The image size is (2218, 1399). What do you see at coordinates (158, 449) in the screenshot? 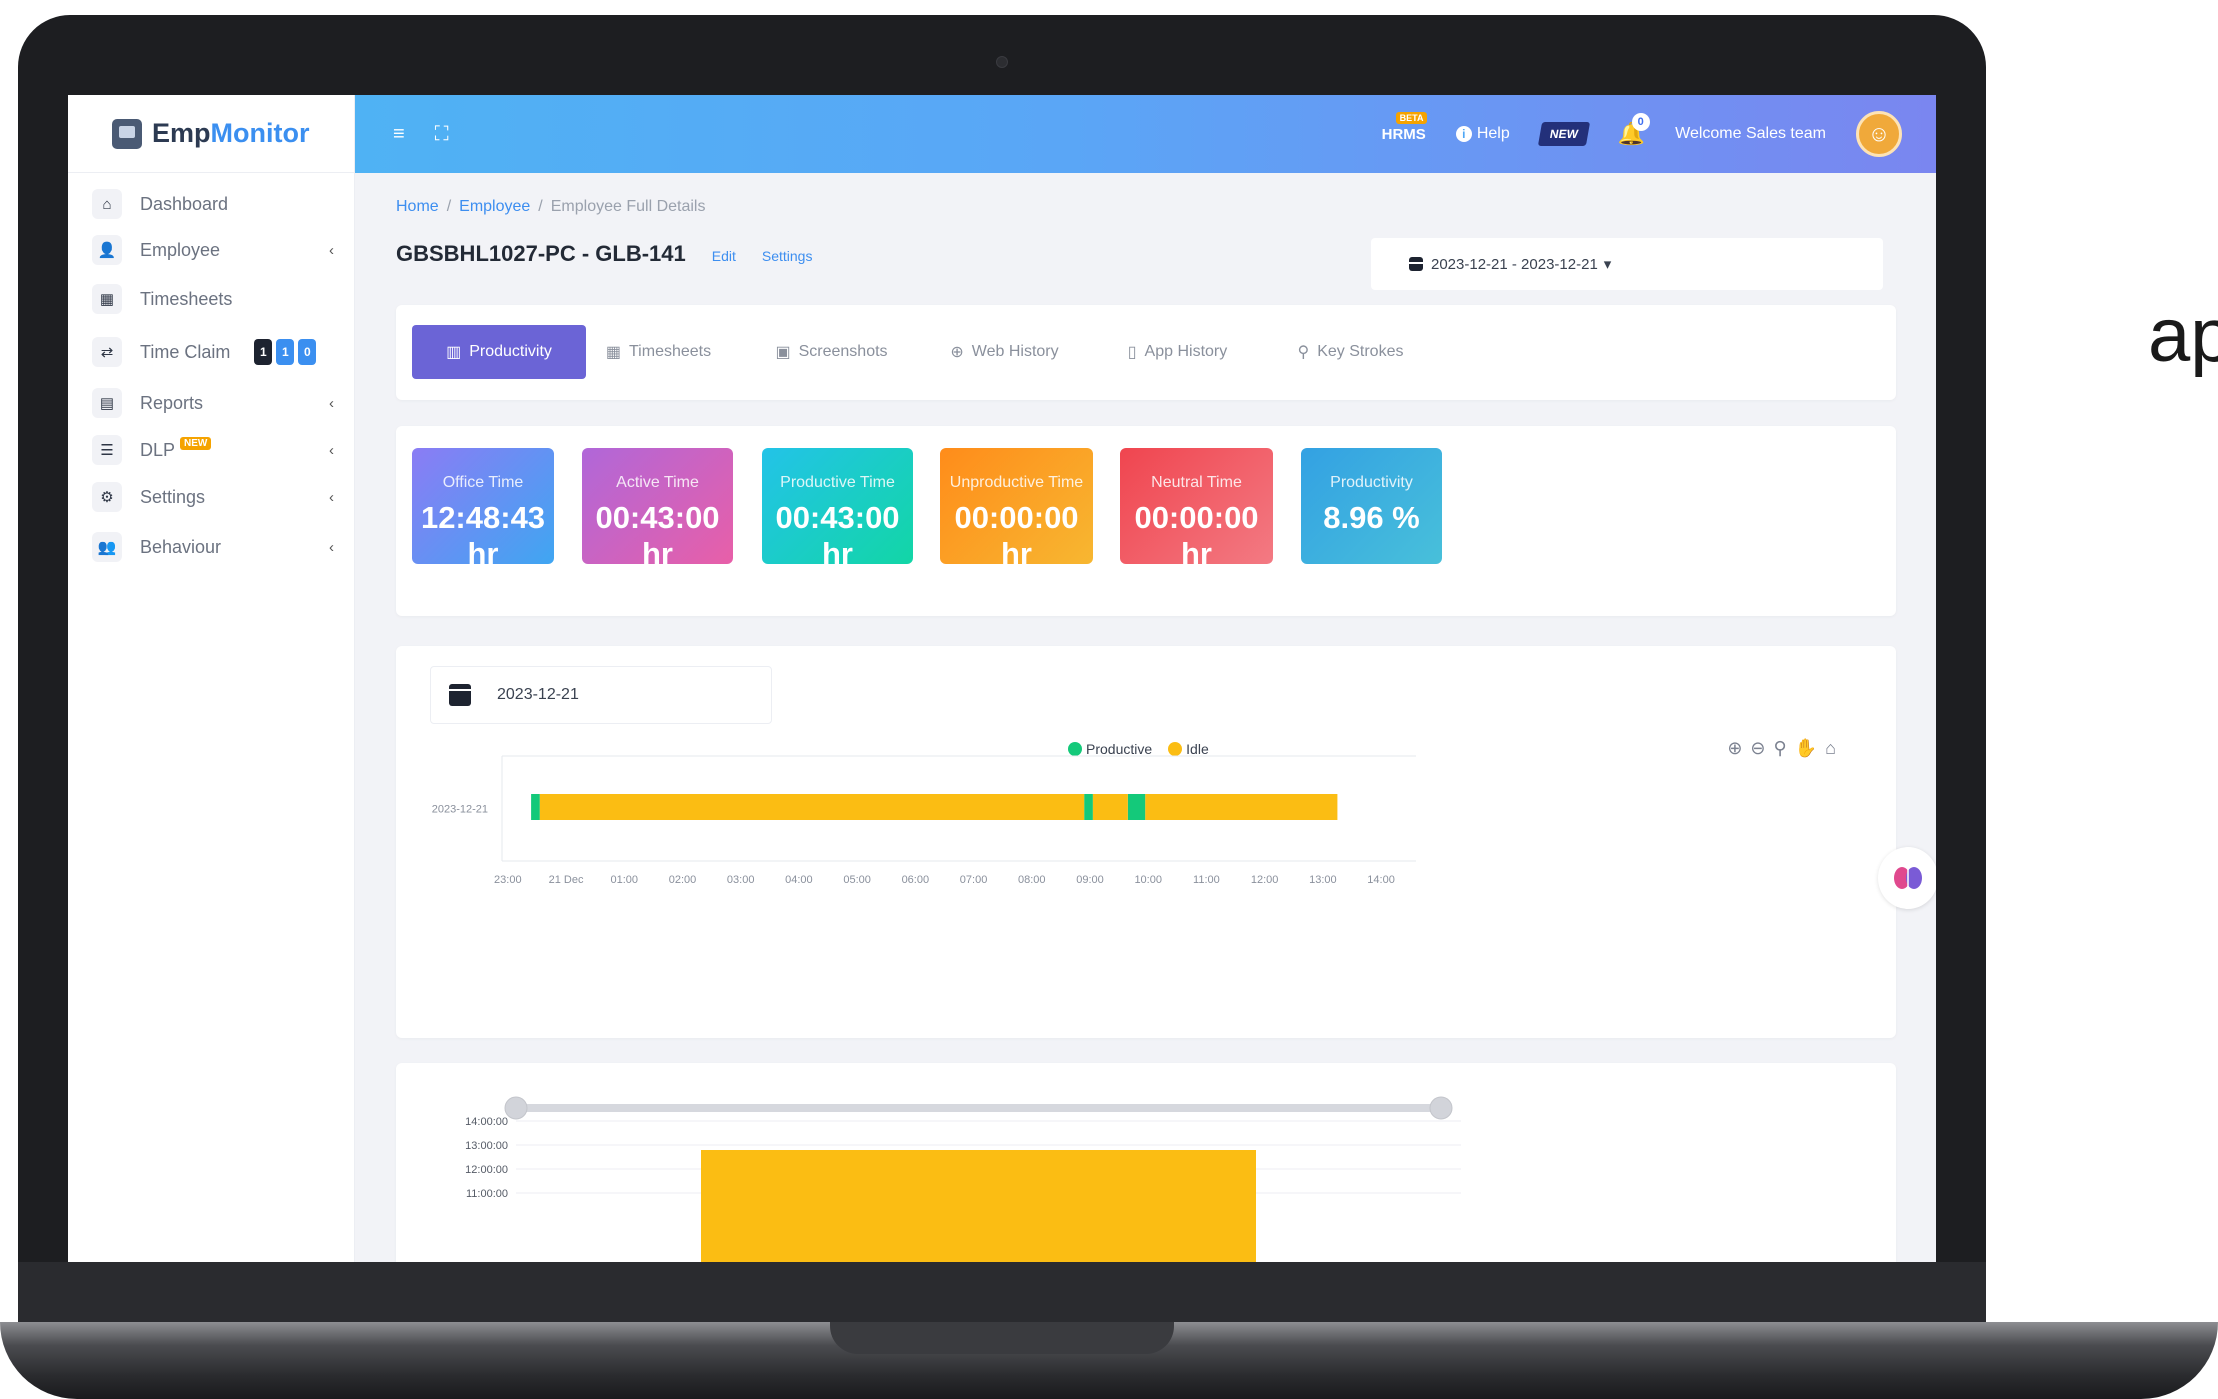
I see `sidebar-item-label: DLP` at bounding box center [158, 449].